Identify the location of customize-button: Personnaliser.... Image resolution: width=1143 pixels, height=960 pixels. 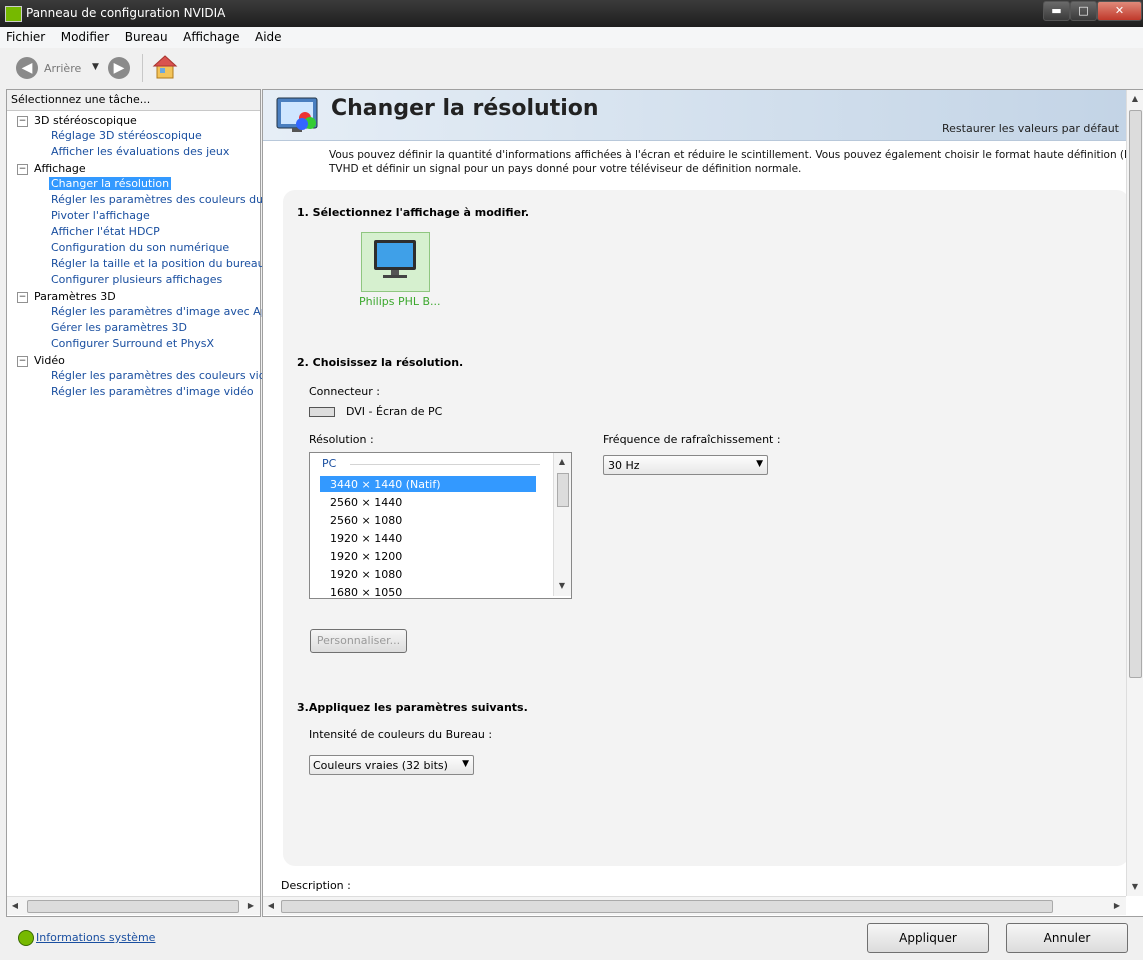
(358, 641).